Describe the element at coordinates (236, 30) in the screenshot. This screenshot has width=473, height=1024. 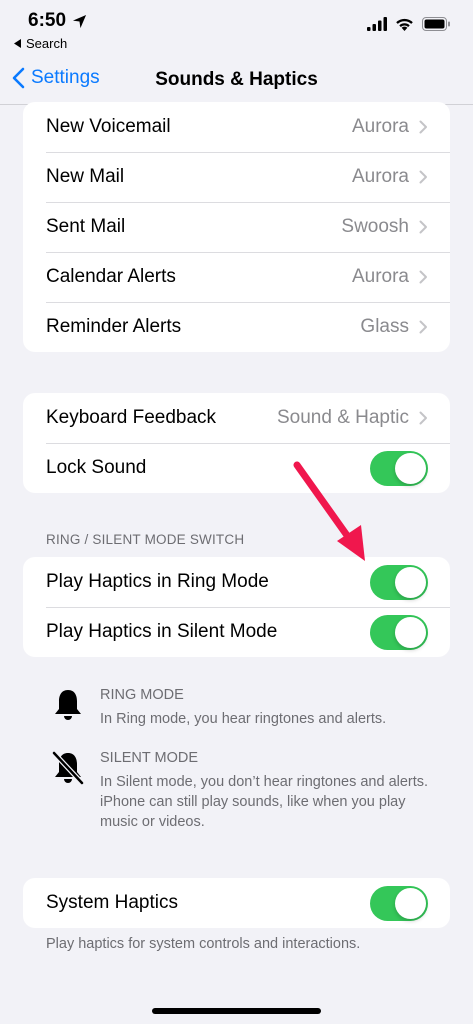
I see `status-bar: 6:50 Search` at that location.